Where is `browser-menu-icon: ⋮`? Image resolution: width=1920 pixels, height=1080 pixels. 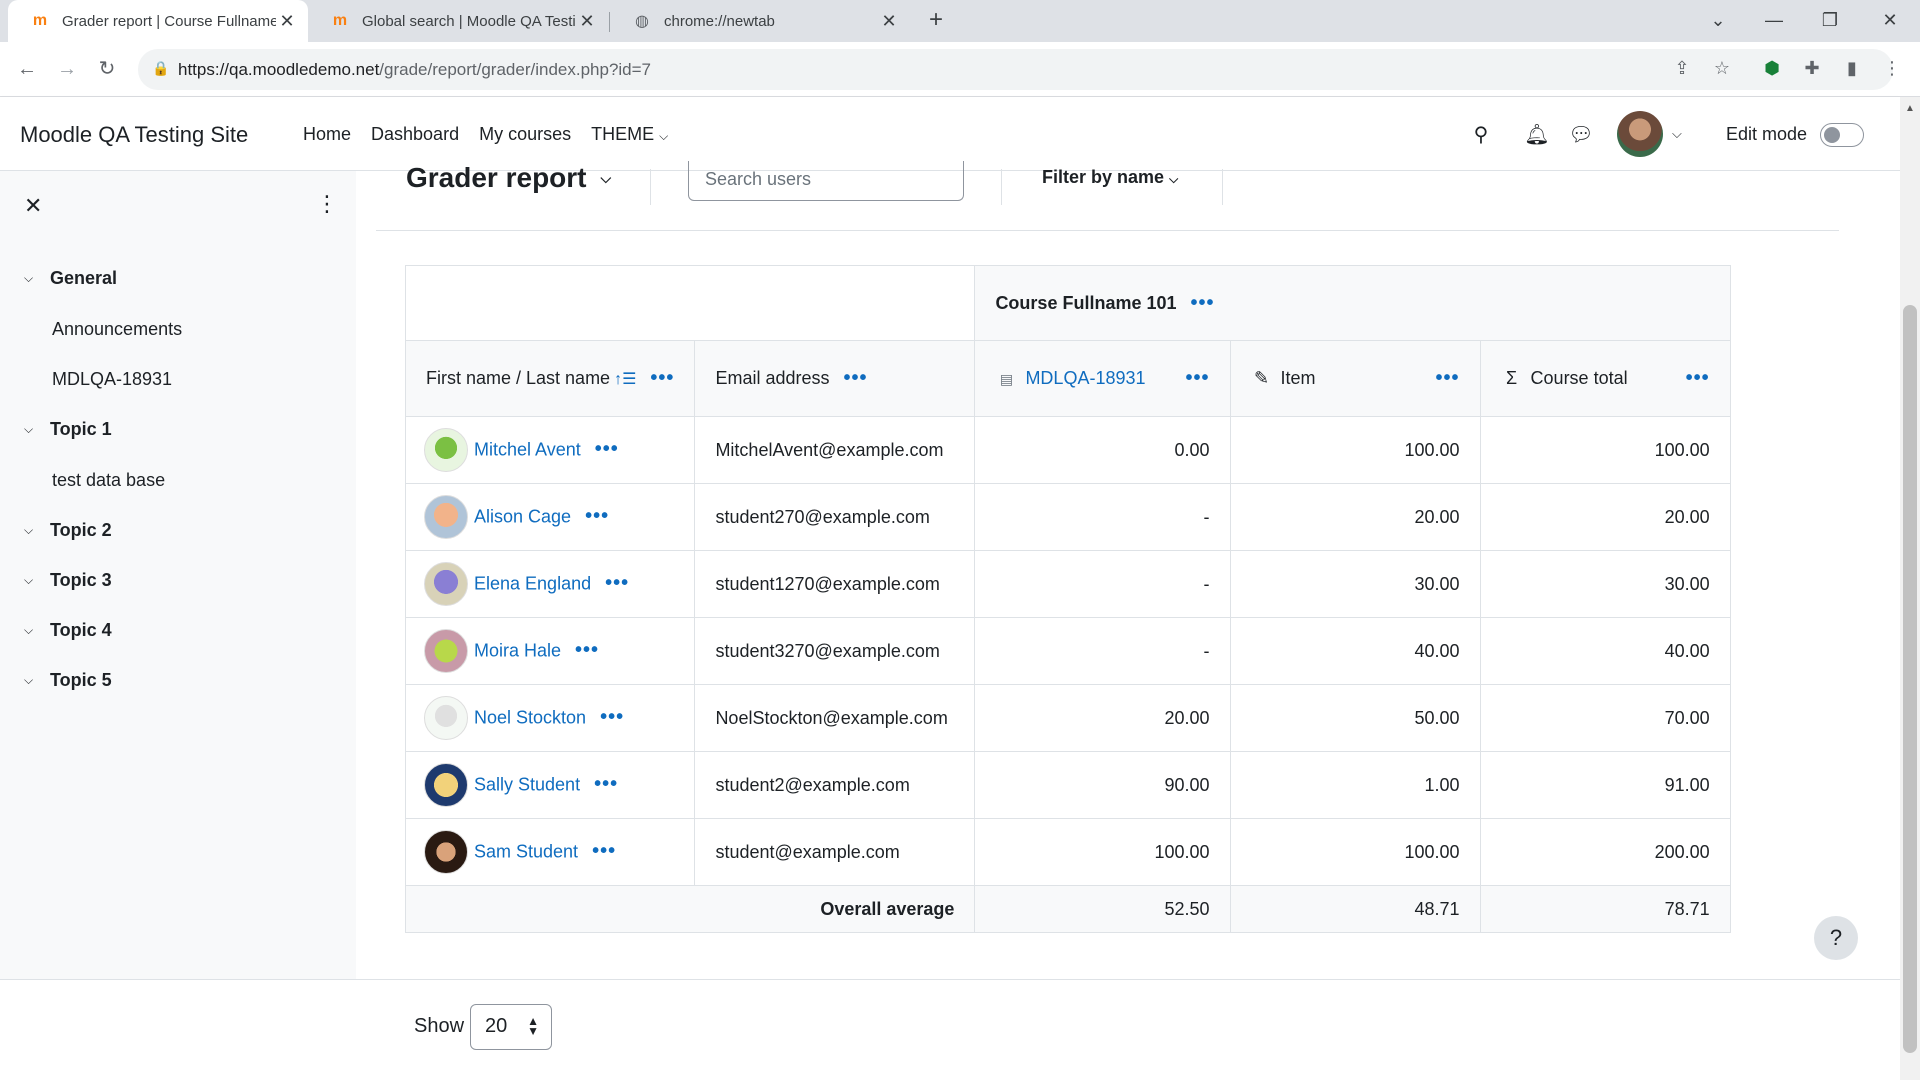 browser-menu-icon: ⋮ is located at coordinates (1892, 68).